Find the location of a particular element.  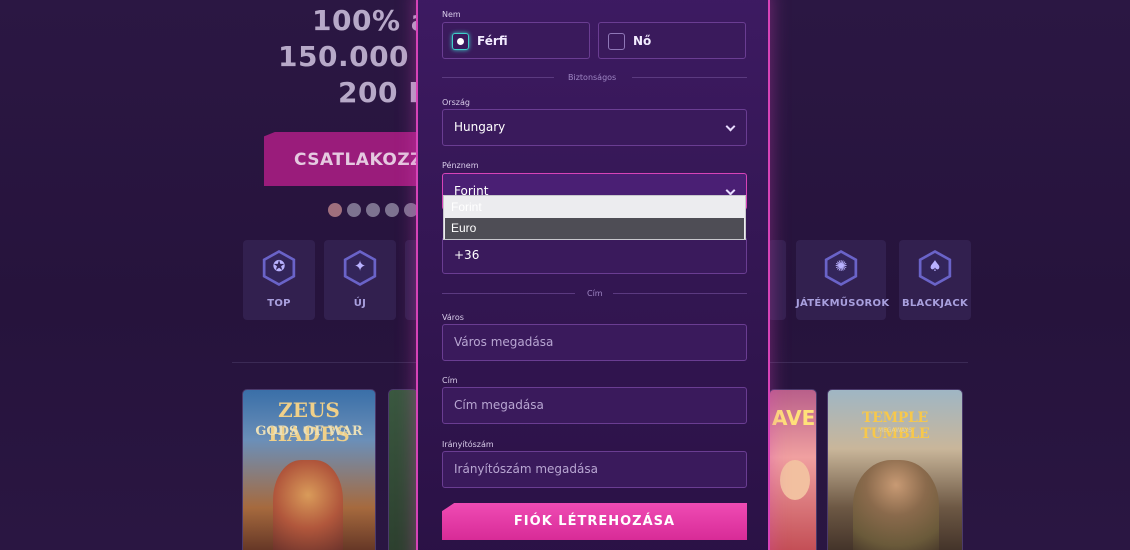

address-label: Cím is located at coordinates (450, 380).